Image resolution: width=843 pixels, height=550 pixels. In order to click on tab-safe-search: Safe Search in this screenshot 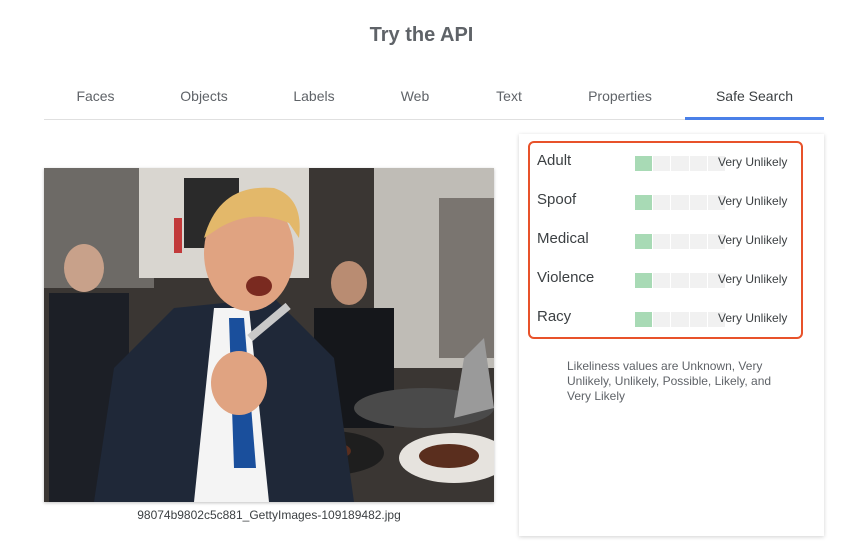, I will do `click(754, 100)`.